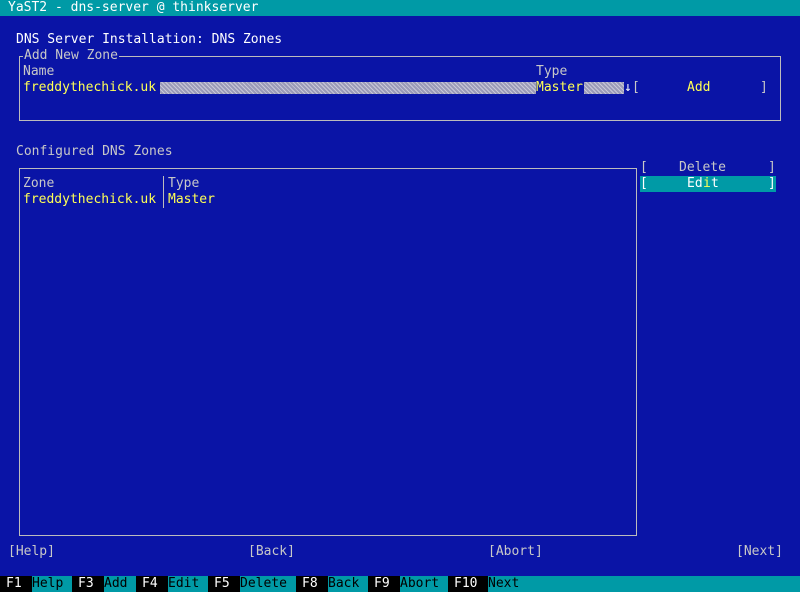 Image resolution: width=800 pixels, height=592 pixels. What do you see at coordinates (222, 583) in the screenshot?
I see `fkey-delete-key: F5` at bounding box center [222, 583].